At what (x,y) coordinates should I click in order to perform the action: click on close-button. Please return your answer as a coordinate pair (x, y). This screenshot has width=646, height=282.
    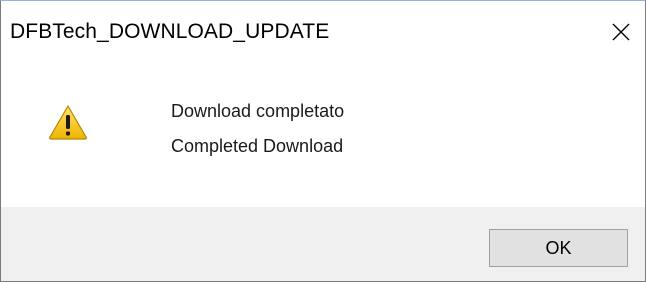
    Looking at the image, I should click on (621, 32).